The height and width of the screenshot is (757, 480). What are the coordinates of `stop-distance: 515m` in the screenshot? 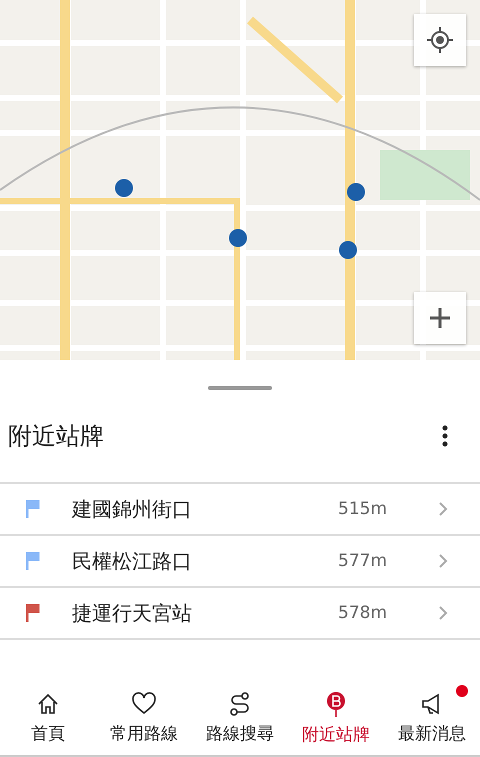 It's located at (363, 509).